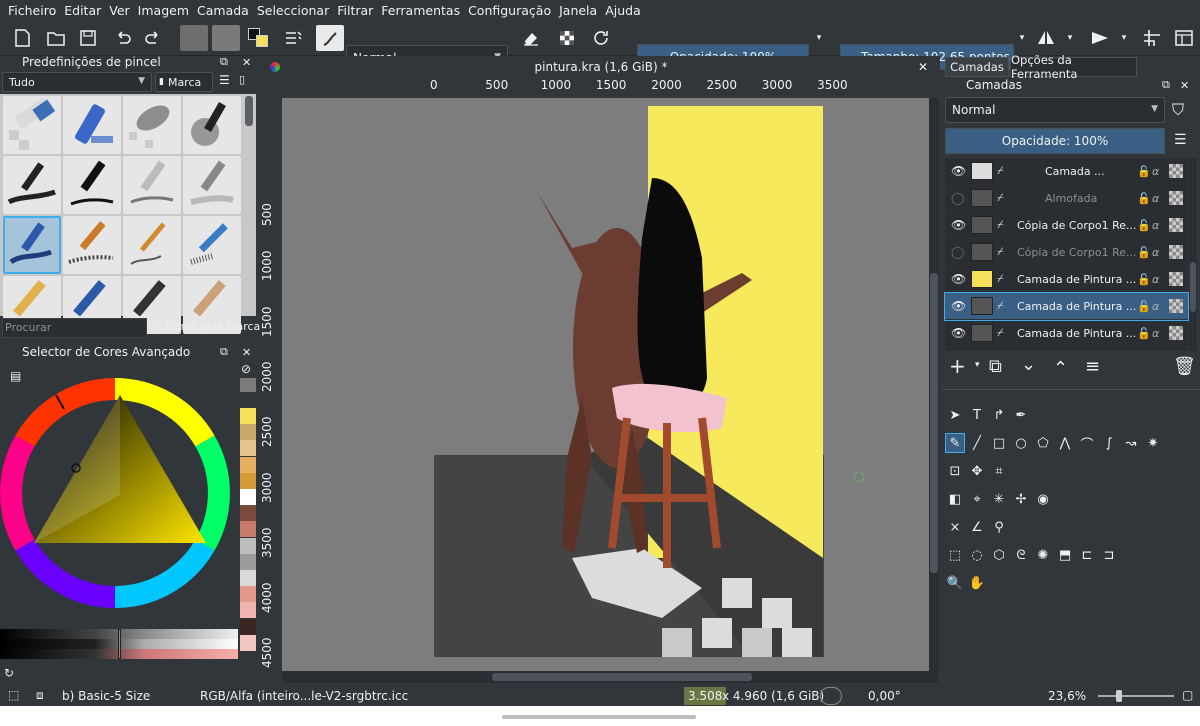 Image resolution: width=1200 pixels, height=726 pixels. I want to click on brush-preset-pencil-blue, so click(212, 245).